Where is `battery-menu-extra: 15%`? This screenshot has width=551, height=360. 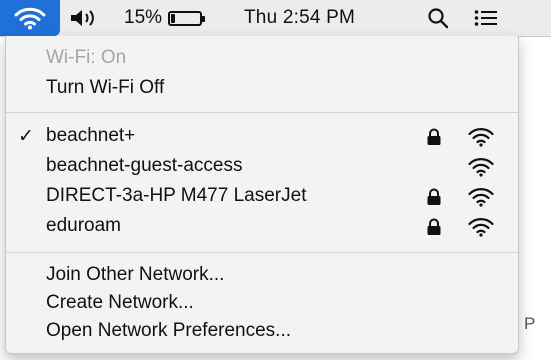
battery-menu-extra: 15% is located at coordinates (174, 18).